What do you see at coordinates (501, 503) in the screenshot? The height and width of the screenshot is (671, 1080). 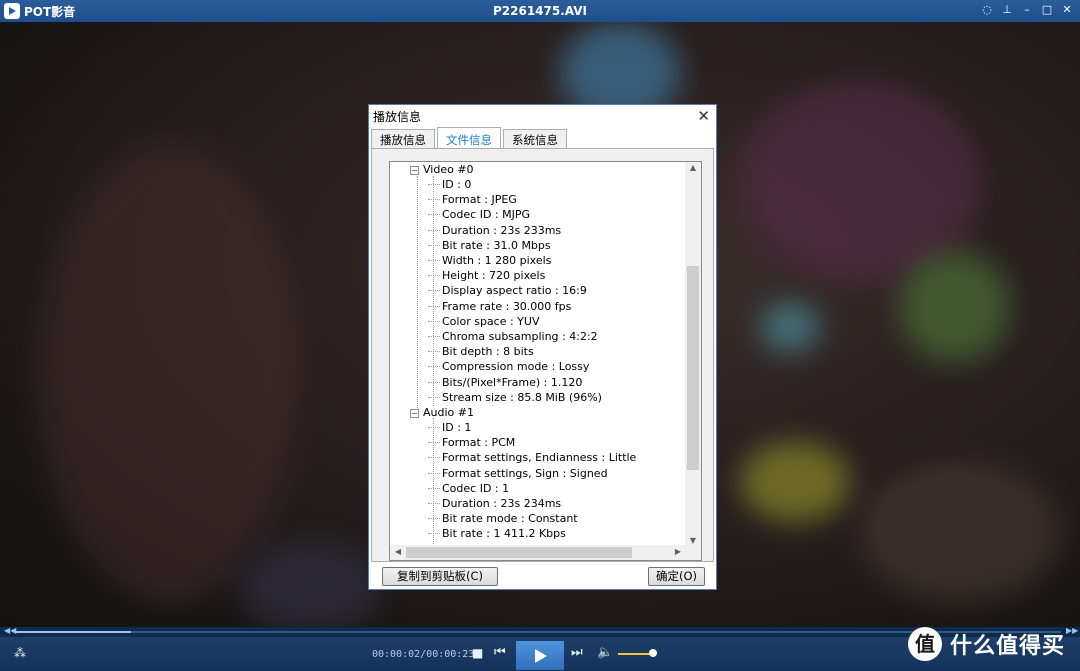 I see `tree-item: Duration : 23s 234ms` at bounding box center [501, 503].